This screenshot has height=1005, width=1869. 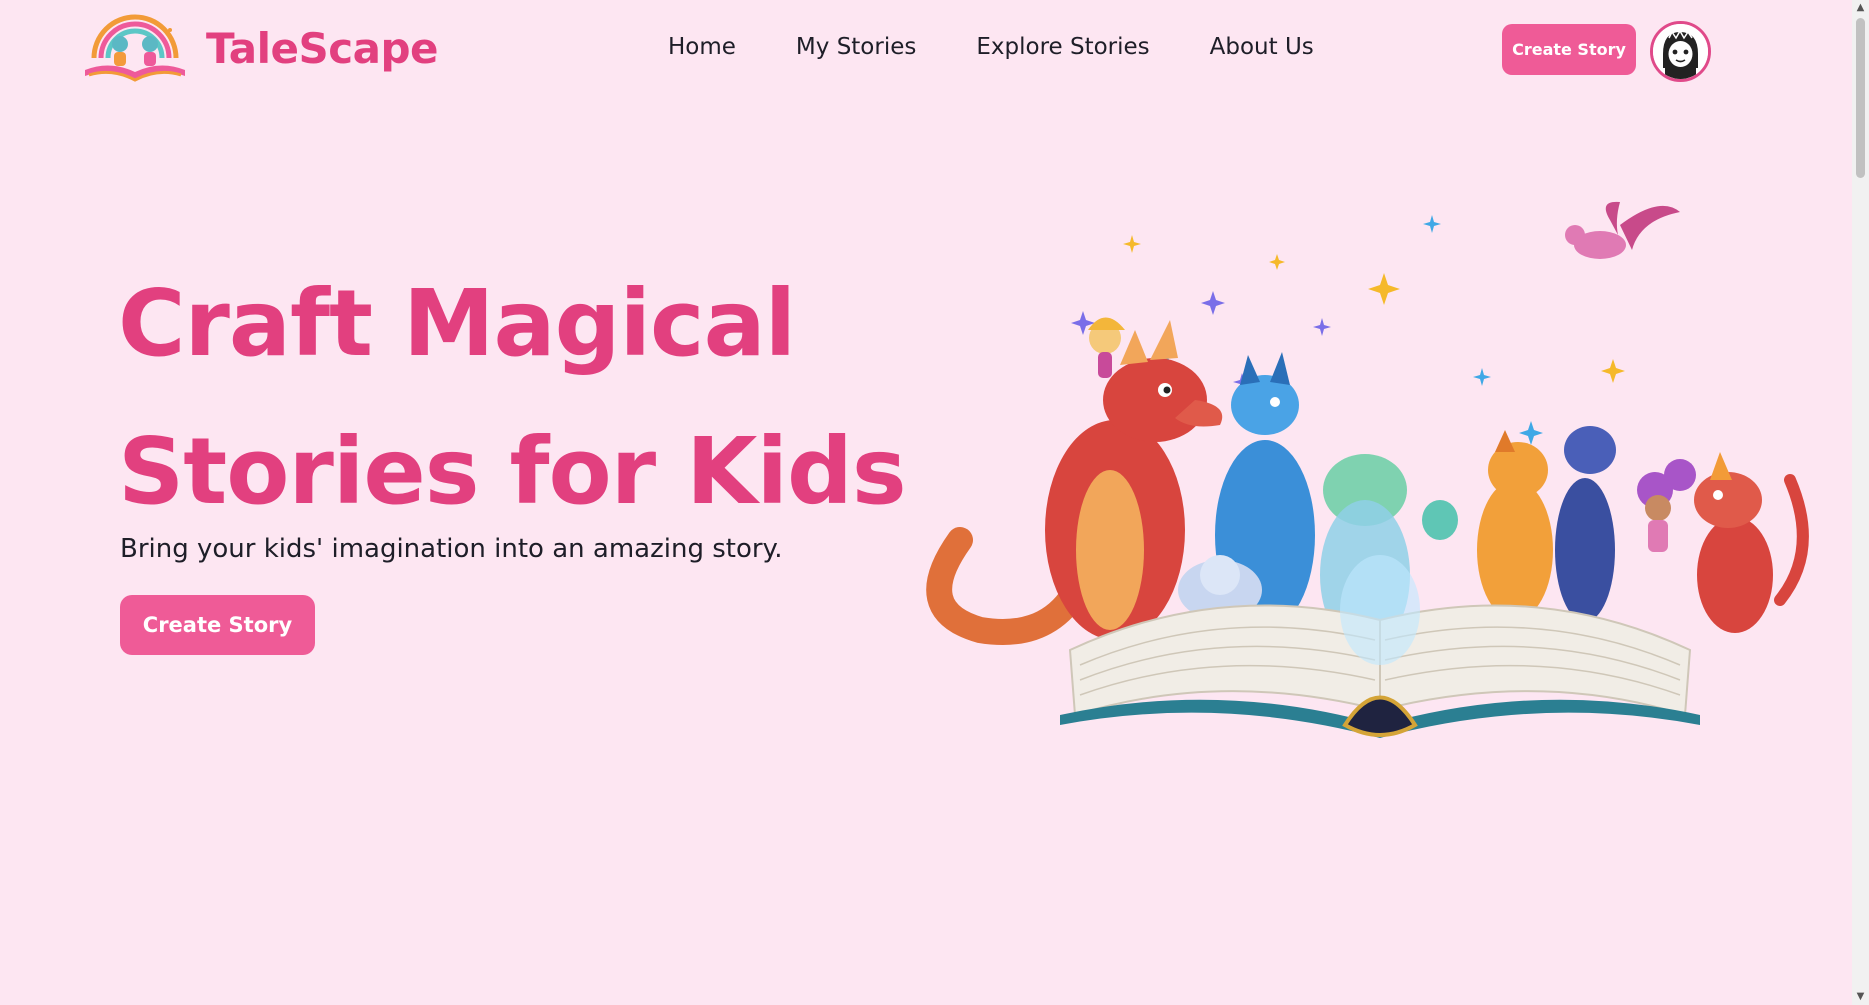 I want to click on hero-title-line1: Craft Magical, so click(x=457, y=323).